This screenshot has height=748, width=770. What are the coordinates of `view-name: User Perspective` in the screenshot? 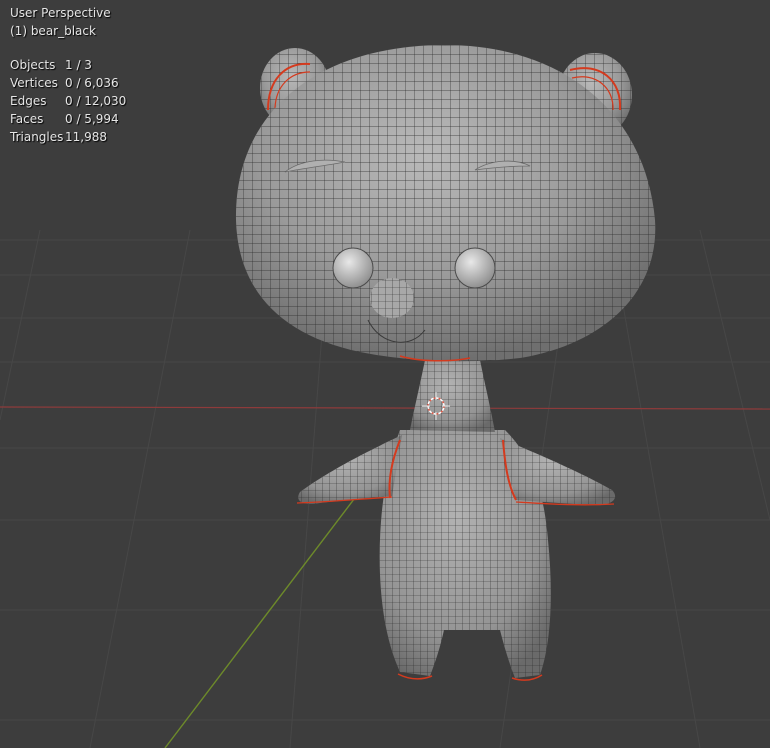 It's located at (60, 13).